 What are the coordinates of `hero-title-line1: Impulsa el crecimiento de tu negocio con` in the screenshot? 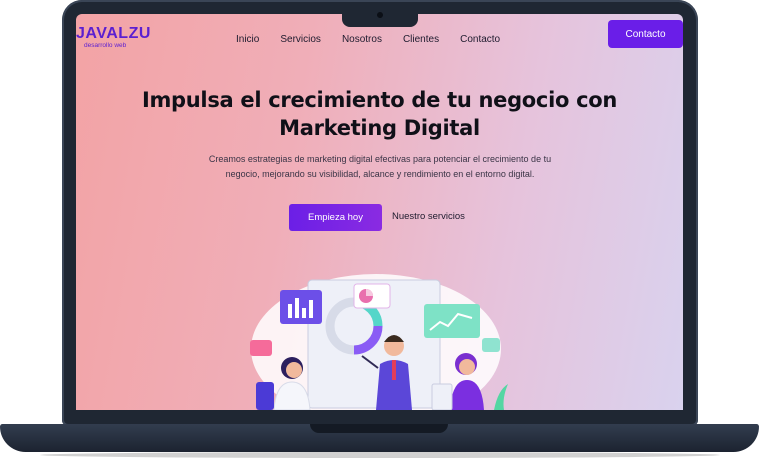 It's located at (379, 100).